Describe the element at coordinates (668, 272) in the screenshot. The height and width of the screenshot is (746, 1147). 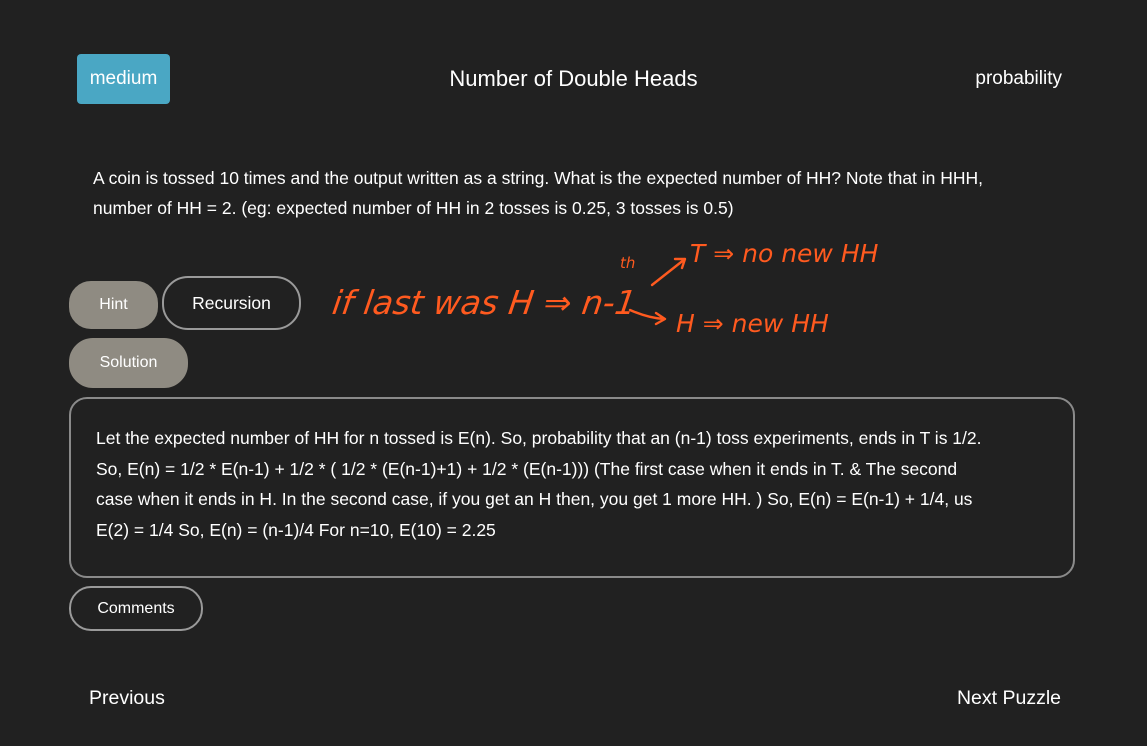
I see `arrow-up-branch` at that location.